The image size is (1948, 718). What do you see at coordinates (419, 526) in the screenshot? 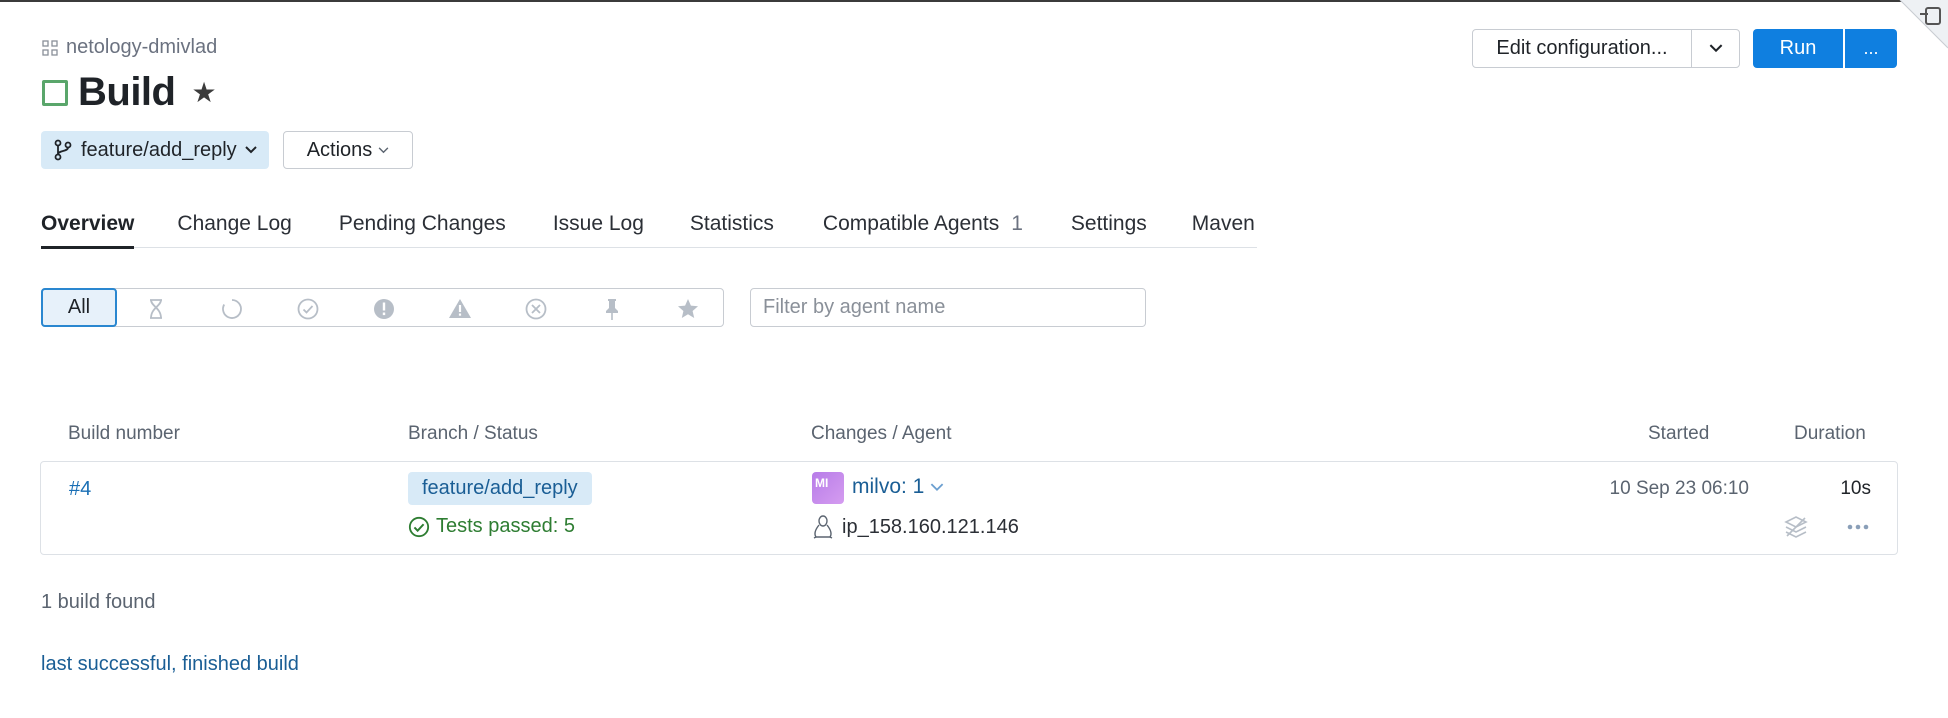
I see `success-check-icon` at bounding box center [419, 526].